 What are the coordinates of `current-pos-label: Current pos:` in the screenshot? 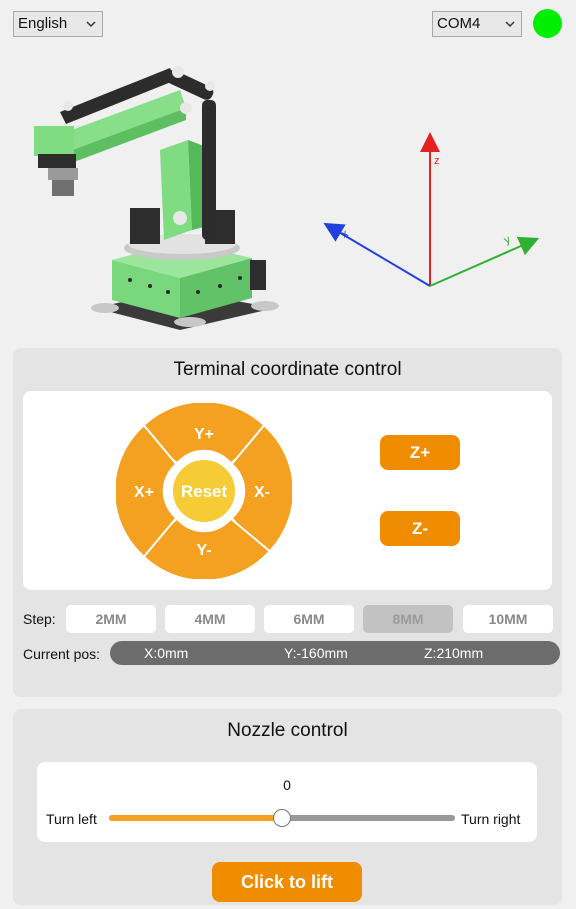 It's located at (62, 654).